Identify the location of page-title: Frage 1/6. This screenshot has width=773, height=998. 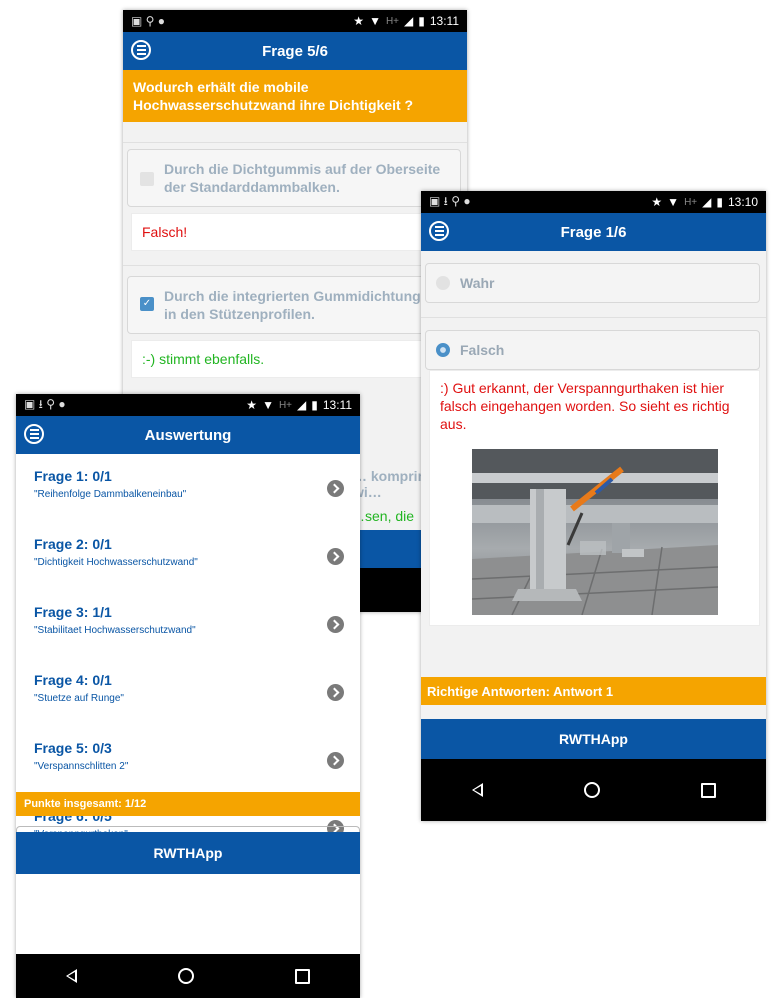
(593, 232).